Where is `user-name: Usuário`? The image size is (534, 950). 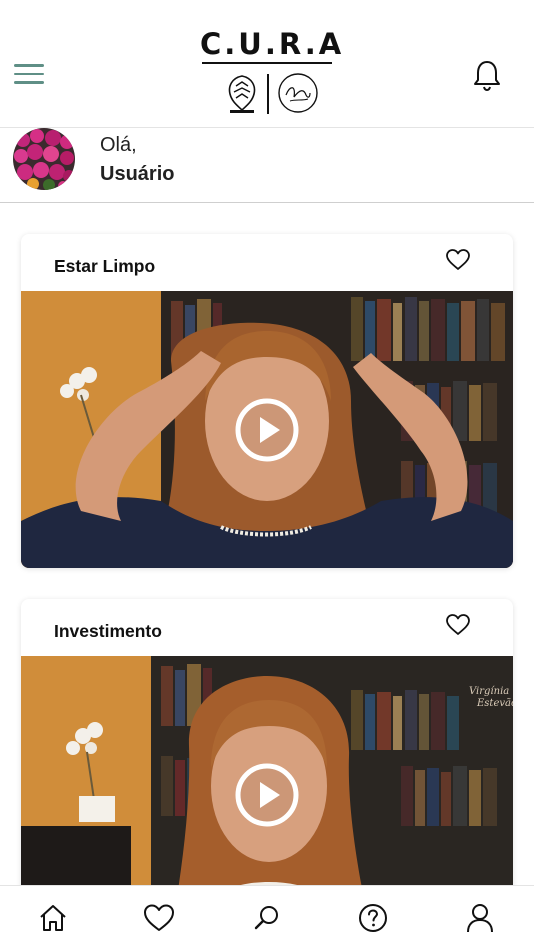
user-name: Usuário is located at coordinates (137, 174).